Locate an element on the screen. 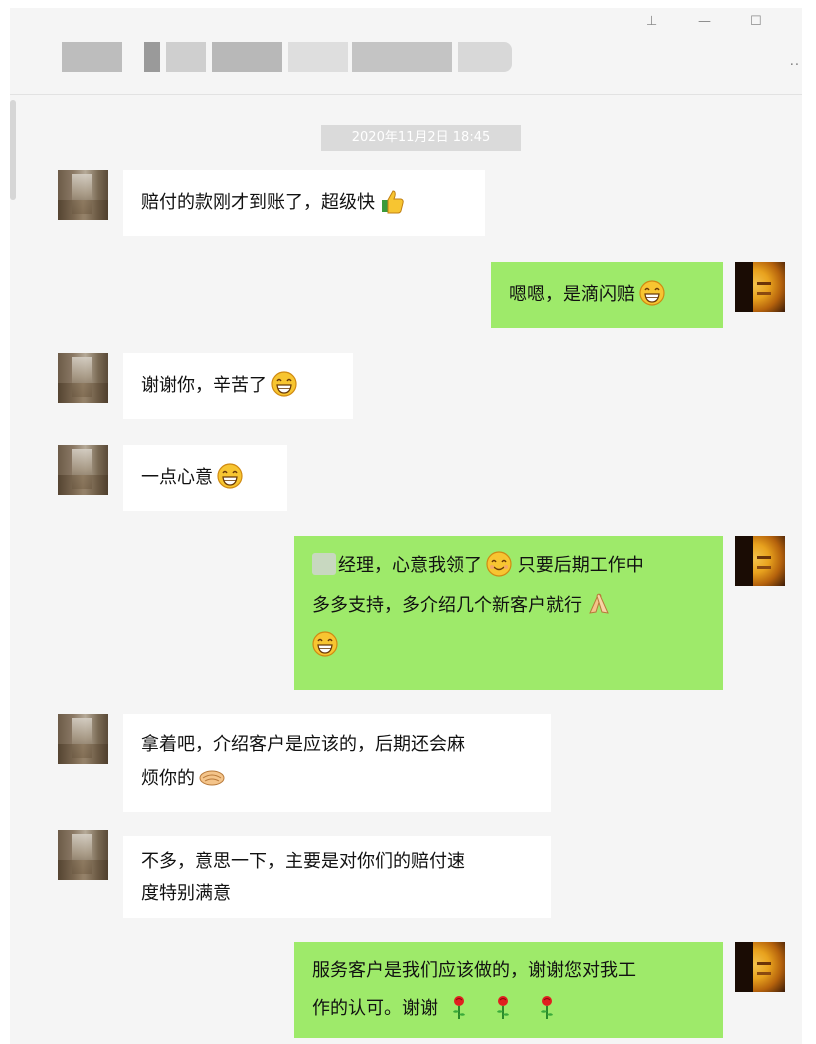 The width and height of the screenshot is (816, 1044). message-bubble: 谢谢你，辛苦了 is located at coordinates (238, 386).